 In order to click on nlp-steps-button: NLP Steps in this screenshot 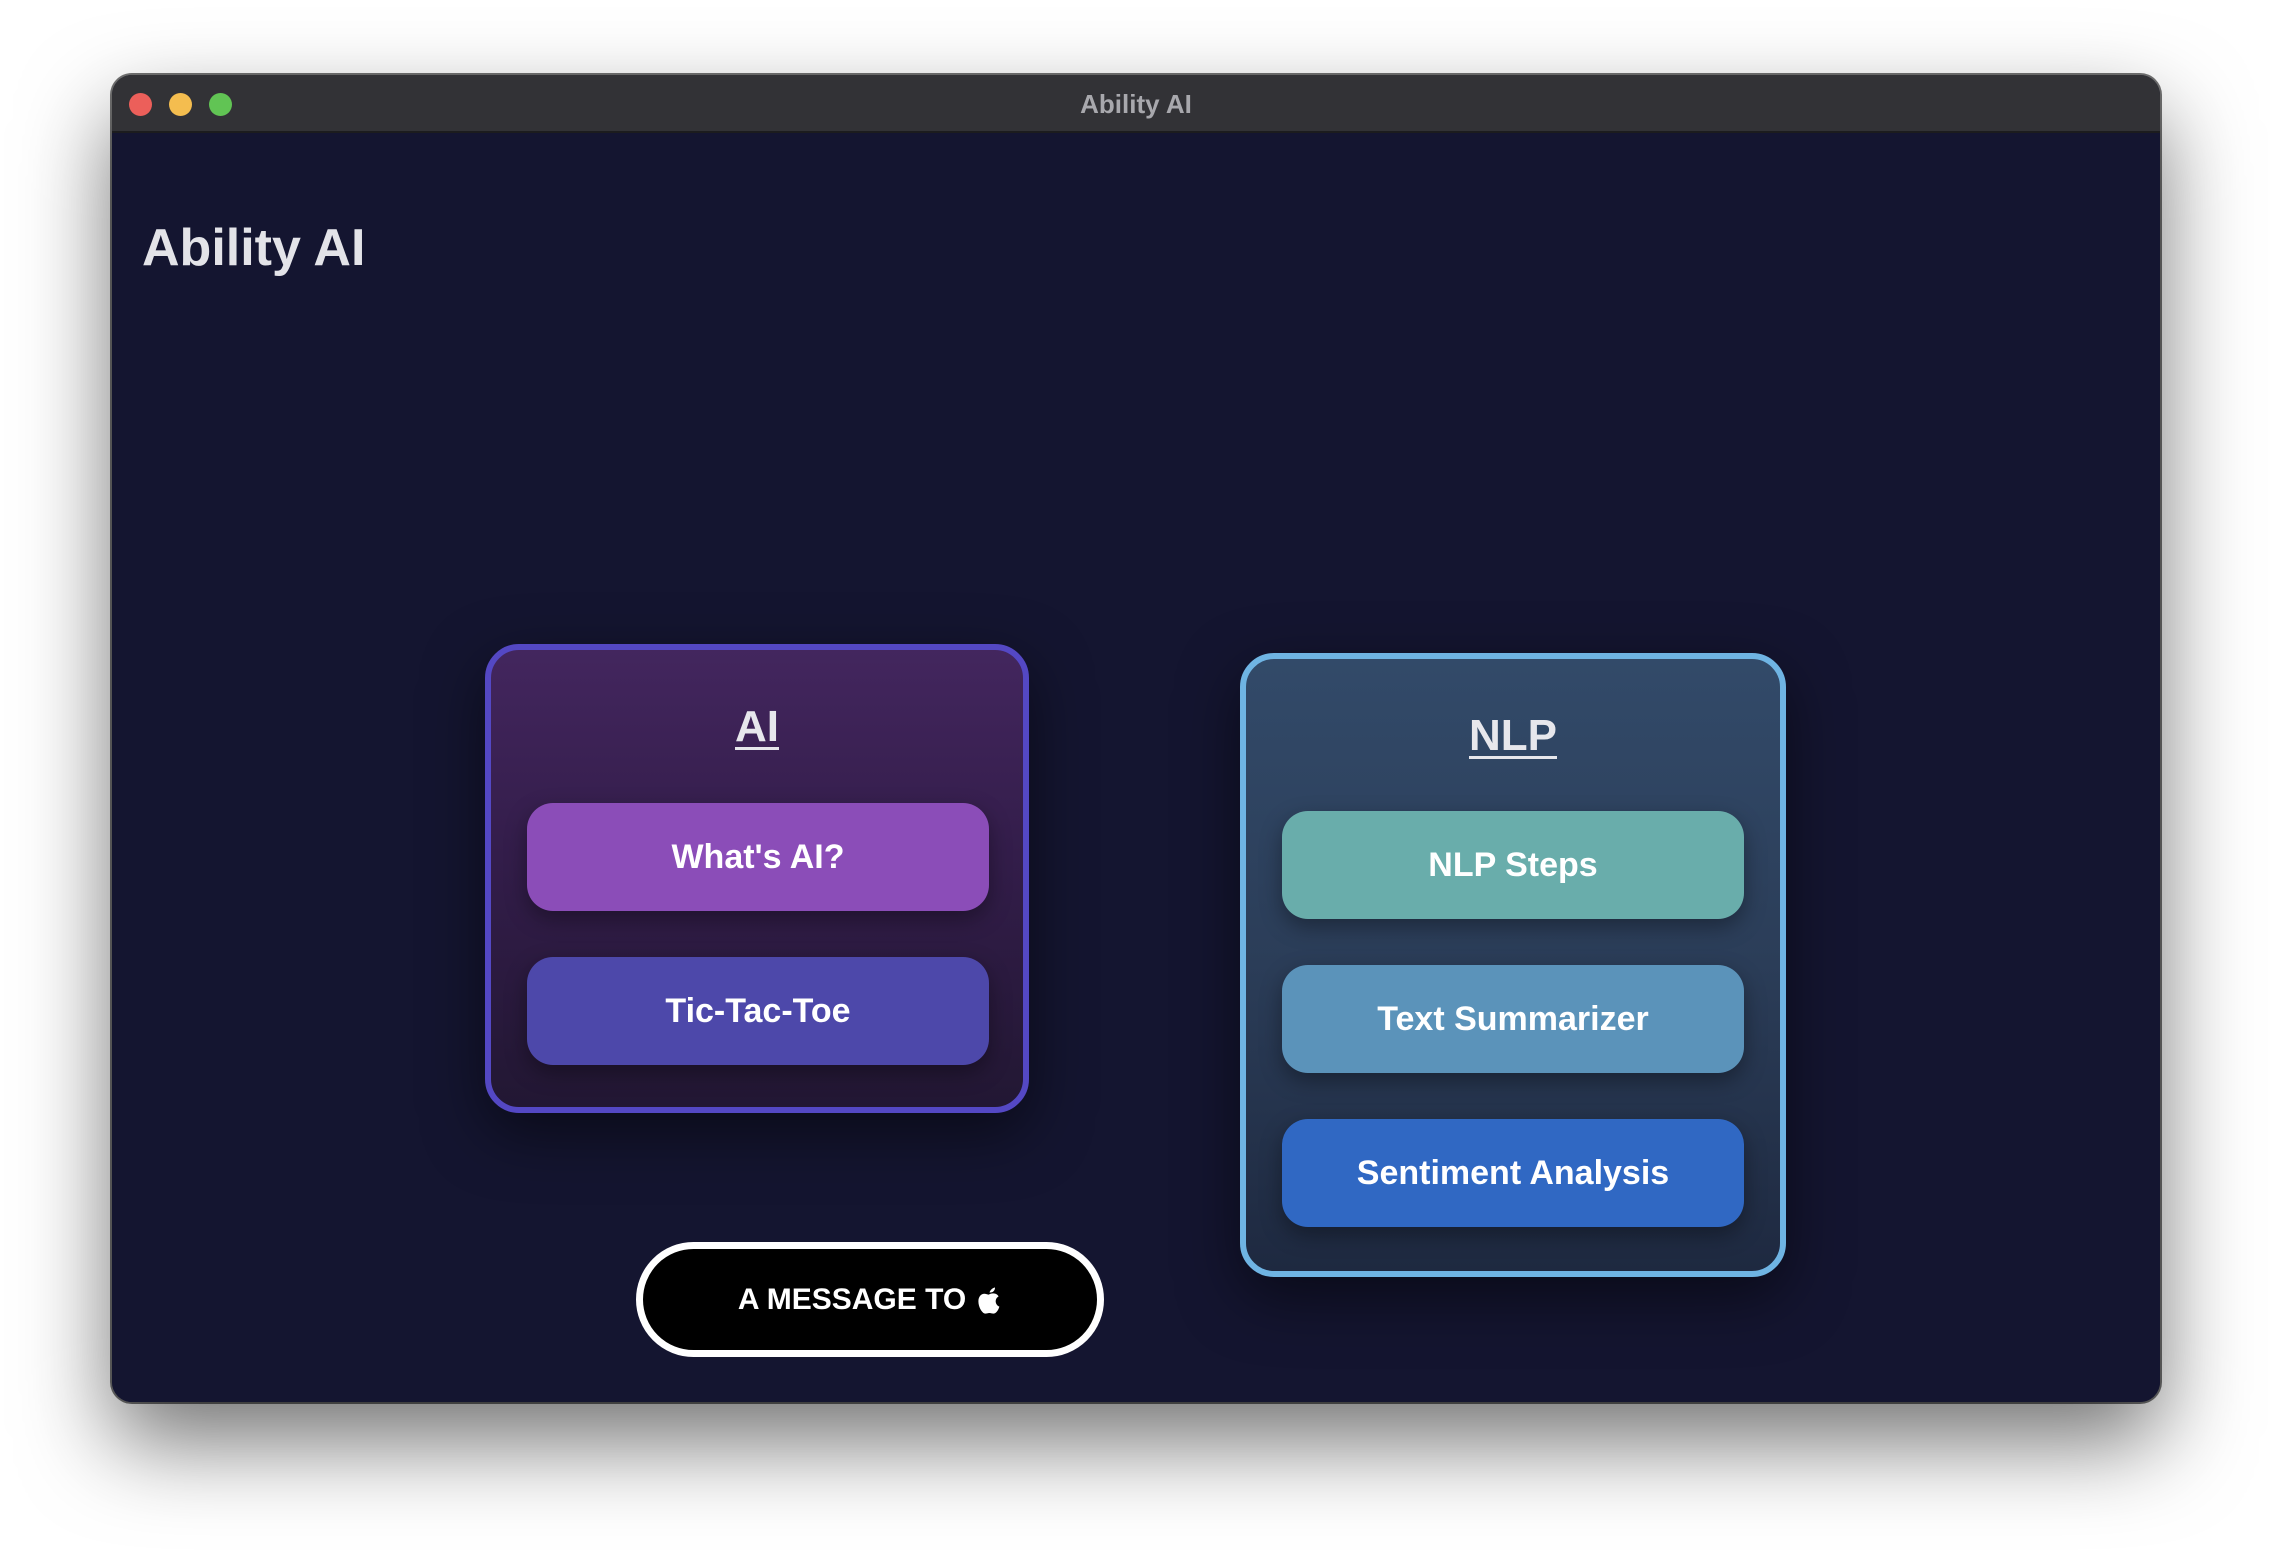, I will do `click(1513, 865)`.